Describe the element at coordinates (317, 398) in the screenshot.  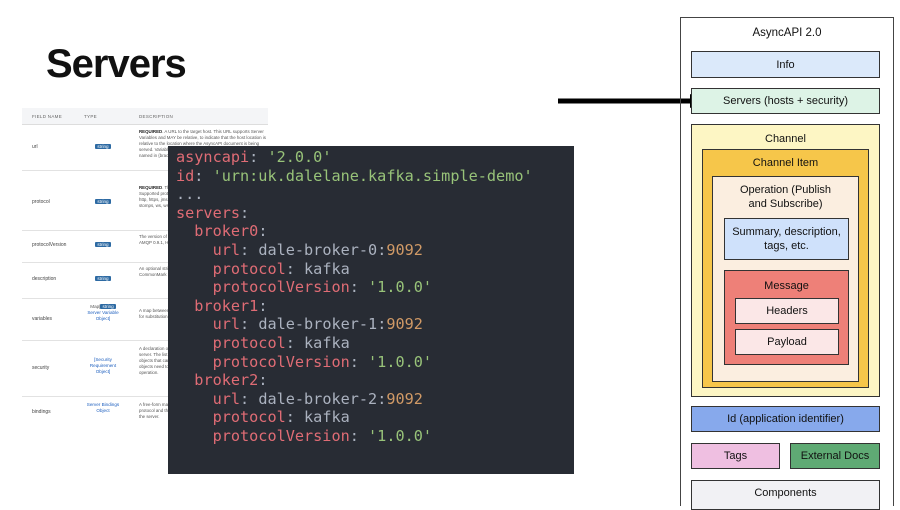
I see `code-line: url: dale-broker-2:9092` at that location.